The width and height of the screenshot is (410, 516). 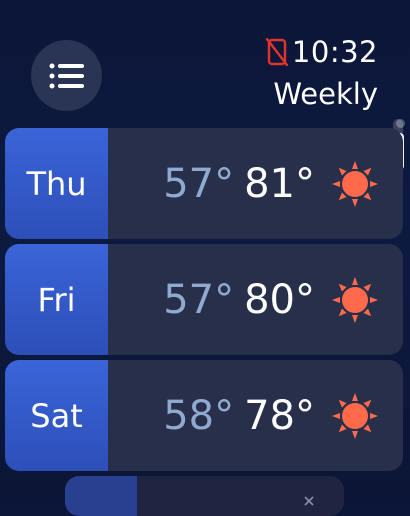 I want to click on day-label: Sat, so click(x=56, y=415).